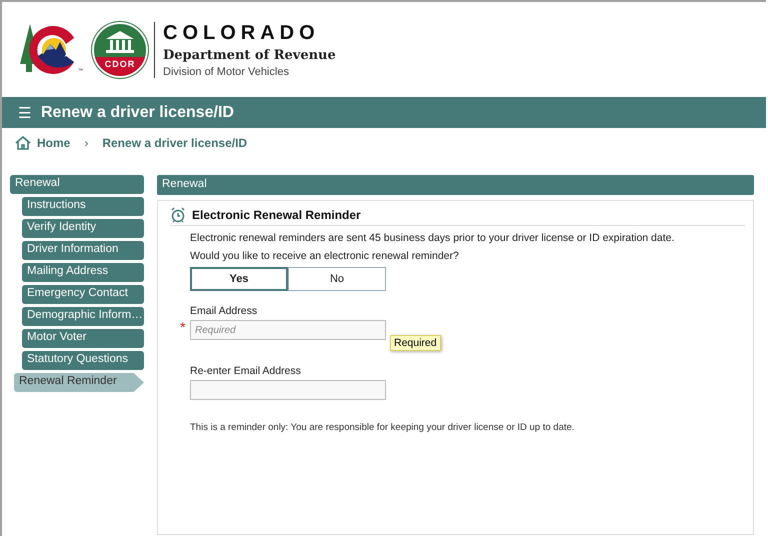  I want to click on input-field: Required, so click(288, 330).